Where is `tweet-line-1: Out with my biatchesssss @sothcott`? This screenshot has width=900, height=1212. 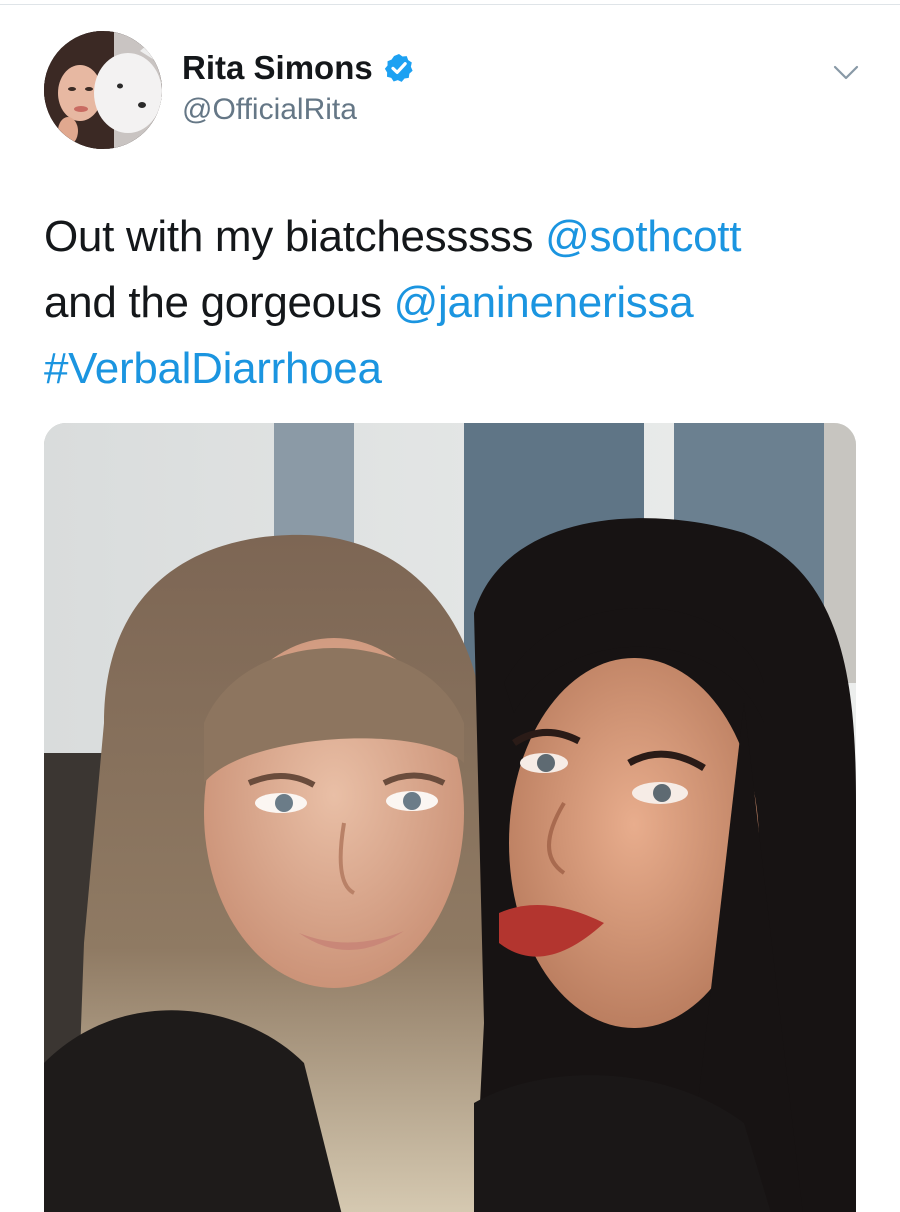
tweet-line-1: Out with my biatchesssss @sothcott is located at coordinates (459, 237).